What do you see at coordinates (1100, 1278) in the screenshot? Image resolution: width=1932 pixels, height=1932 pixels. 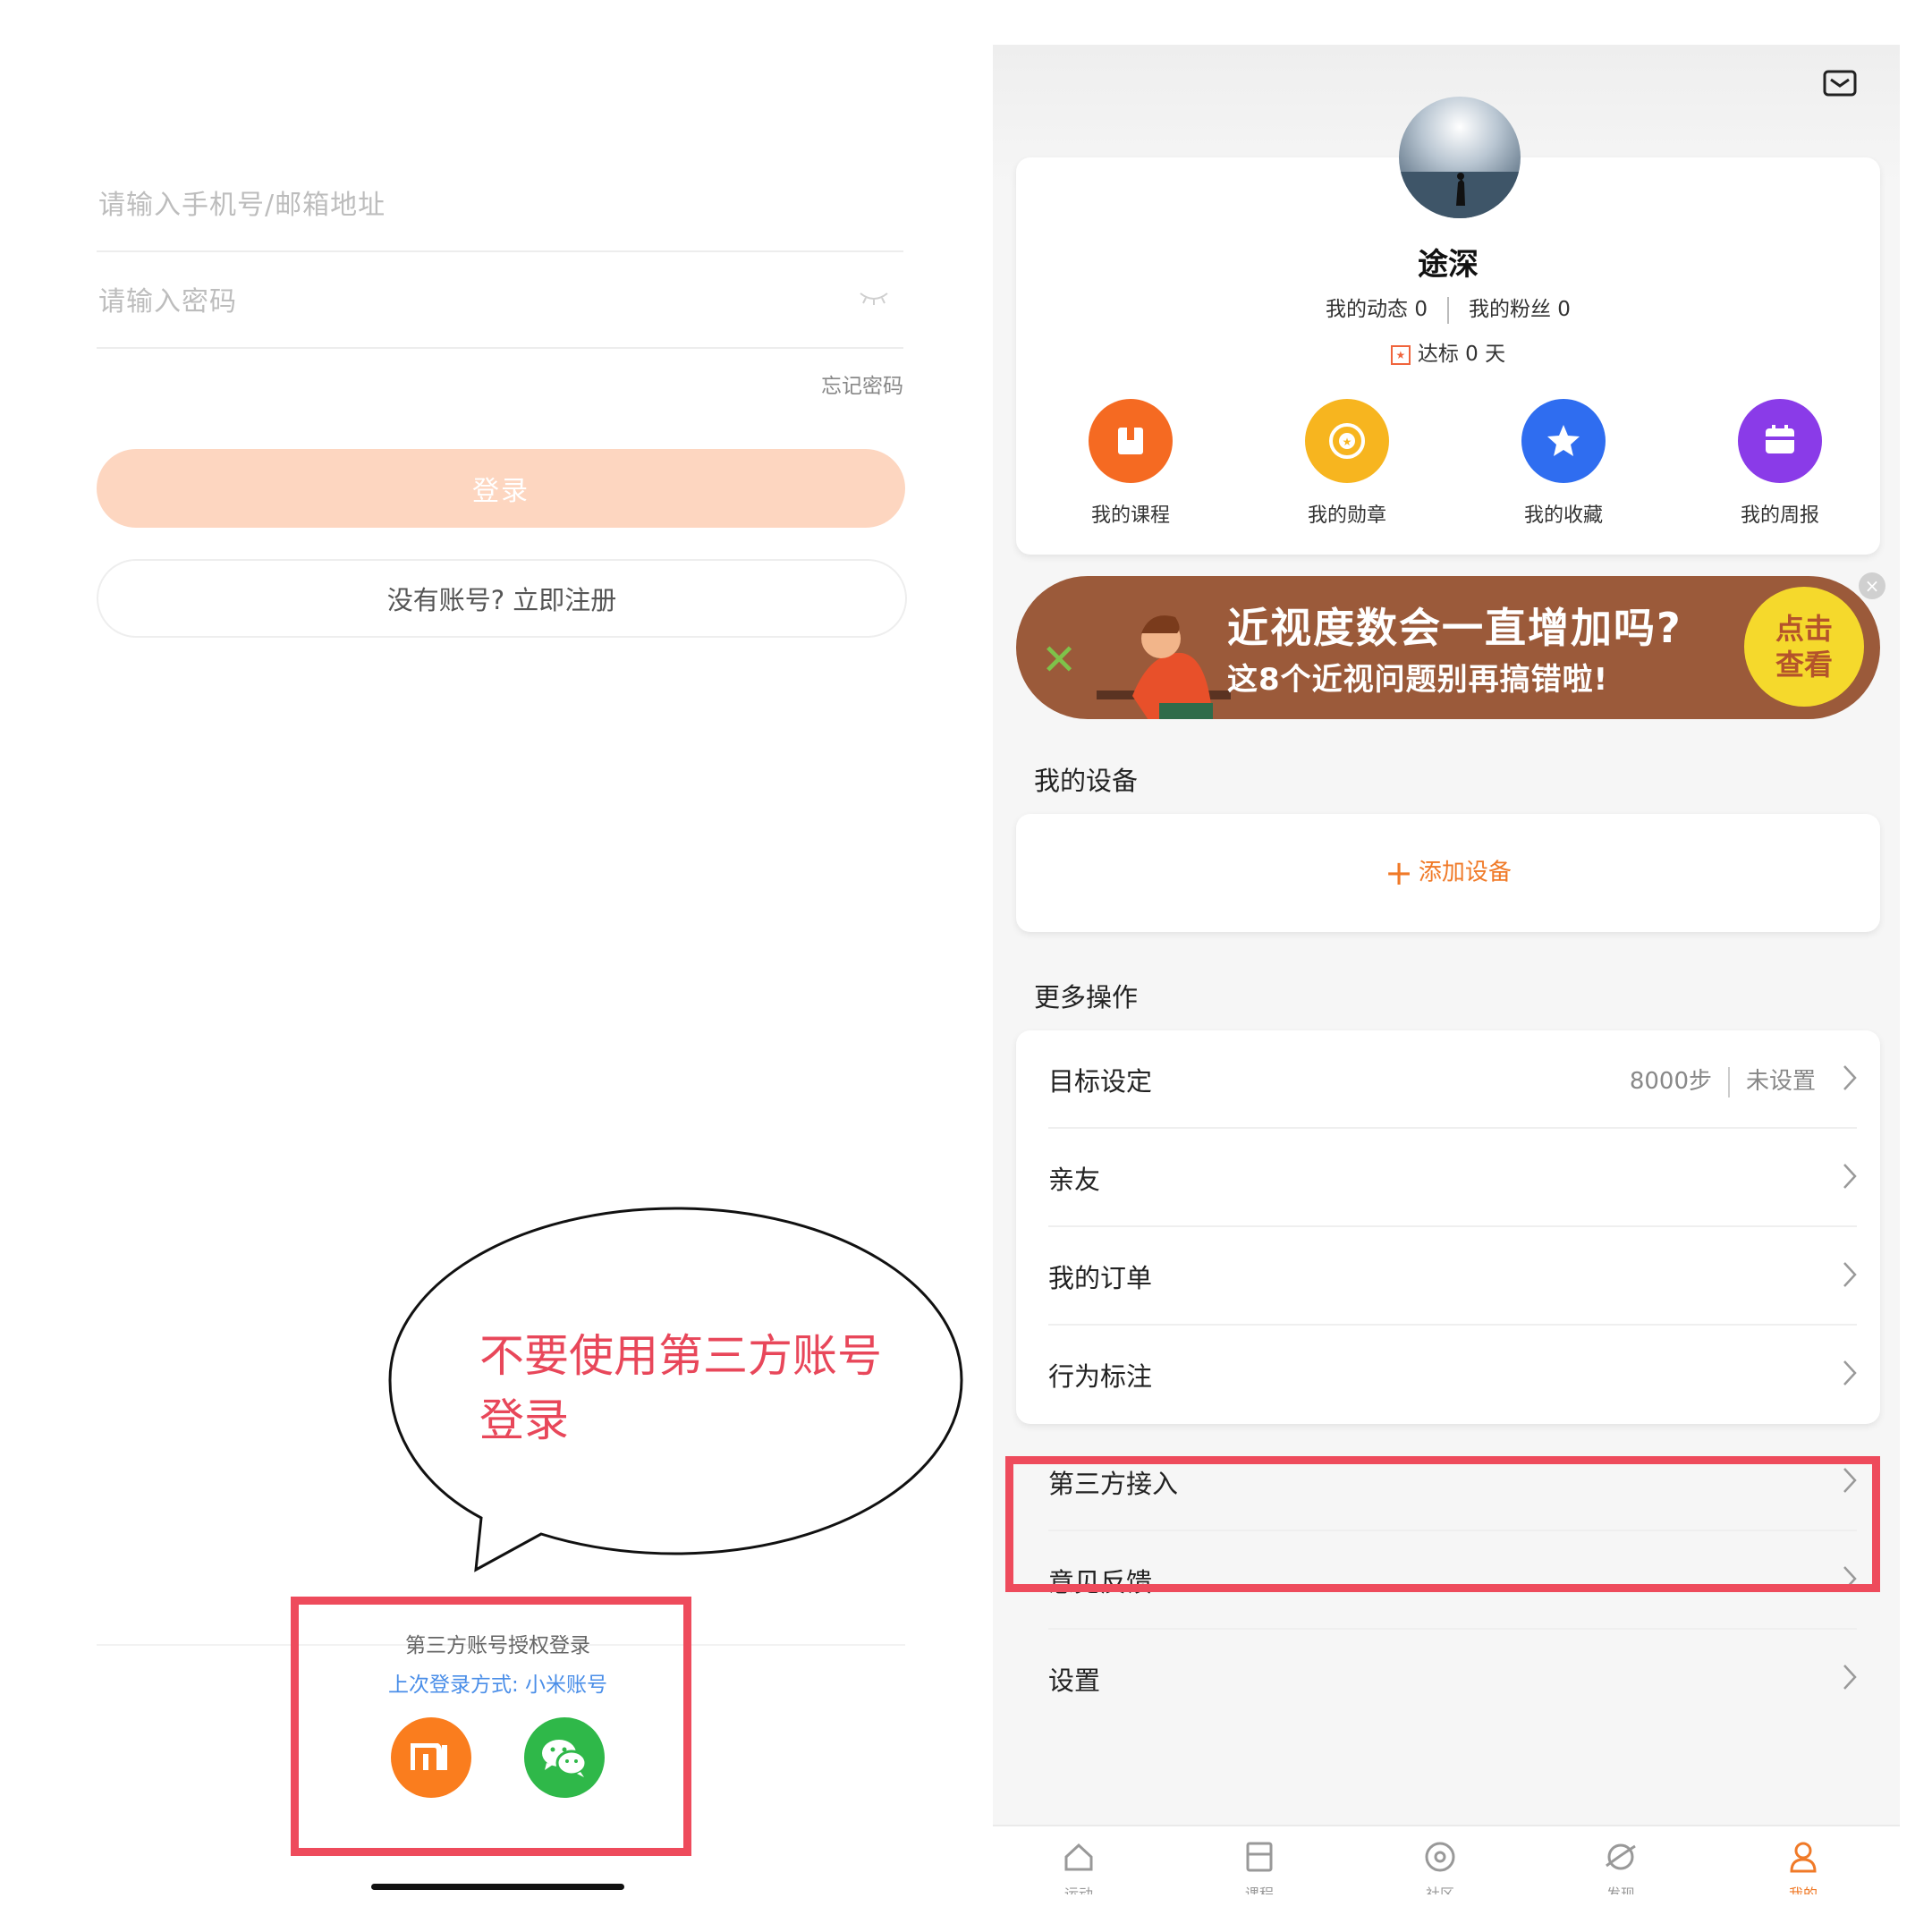 I see `list-item-label: 我的订单` at bounding box center [1100, 1278].